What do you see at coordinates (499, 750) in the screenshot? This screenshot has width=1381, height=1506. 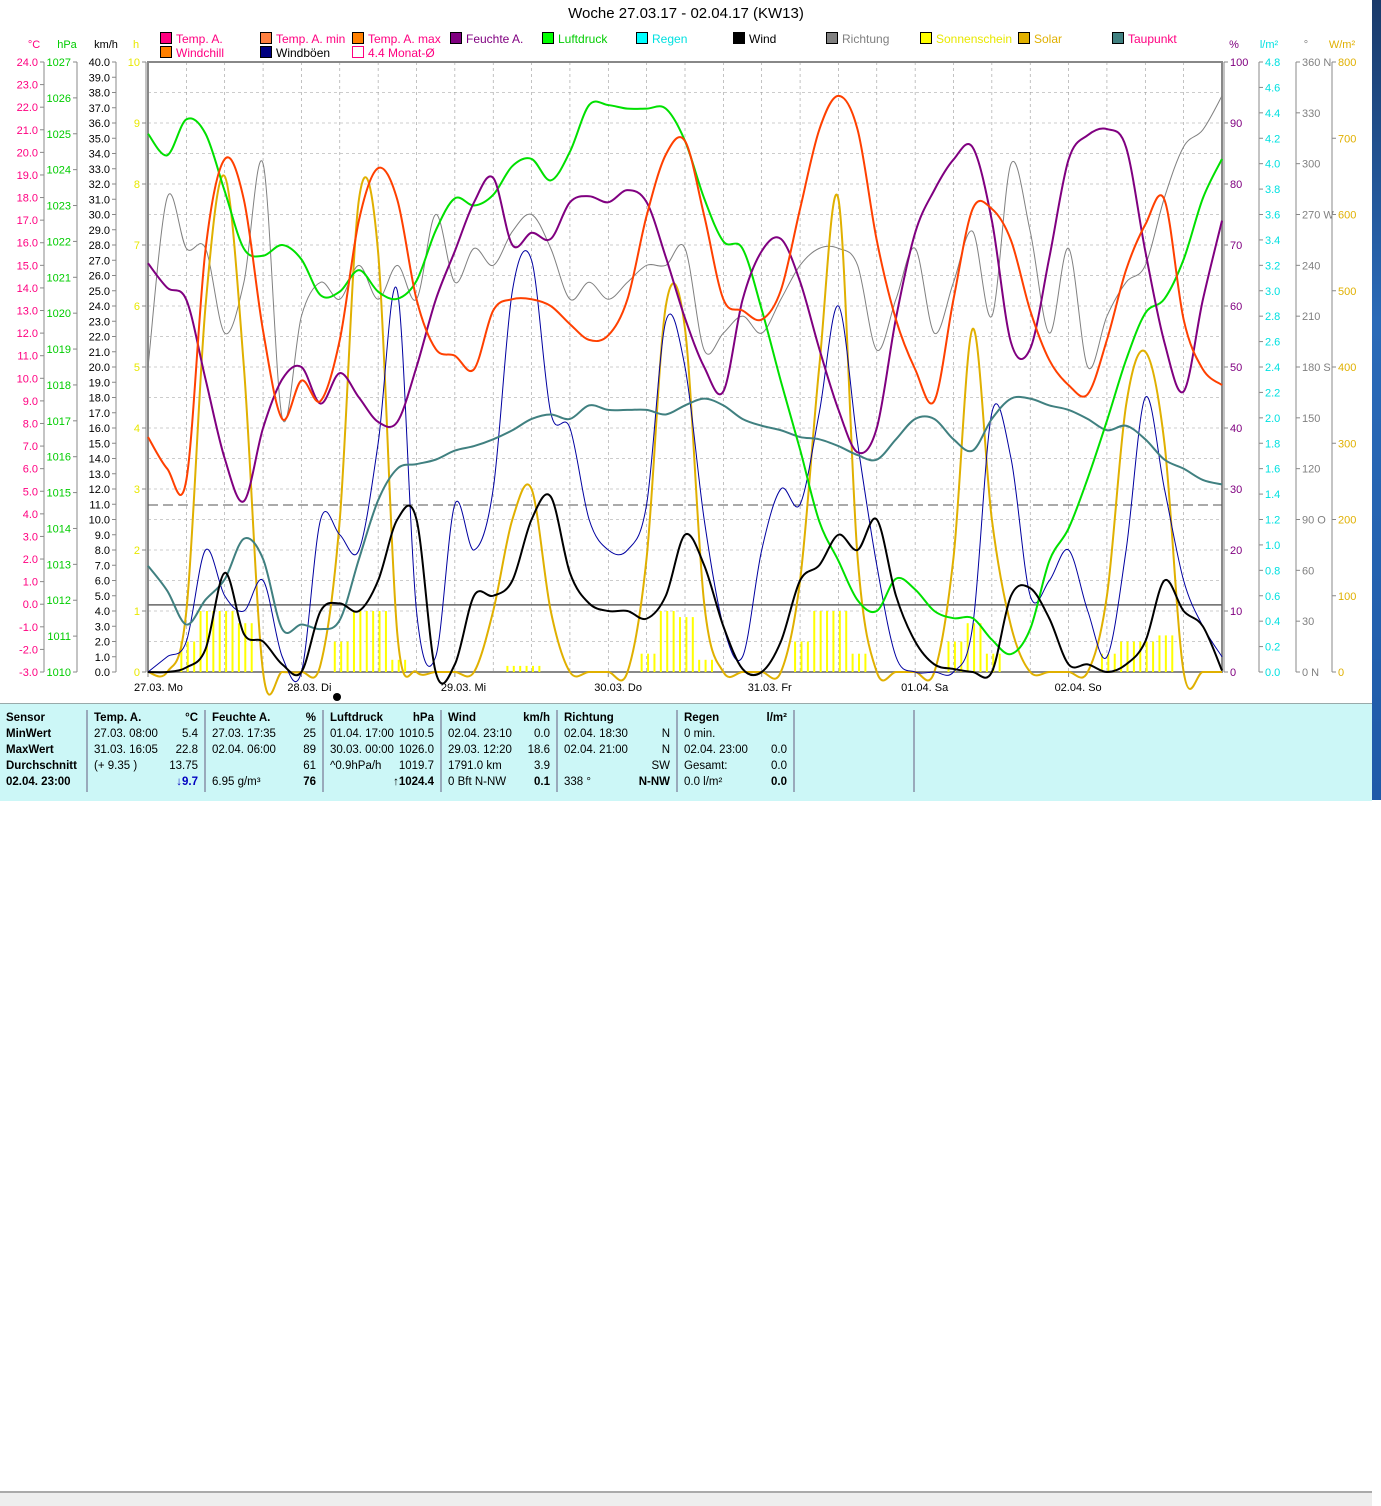 I see `stats-row: 29.03. 12:20 18.6` at bounding box center [499, 750].